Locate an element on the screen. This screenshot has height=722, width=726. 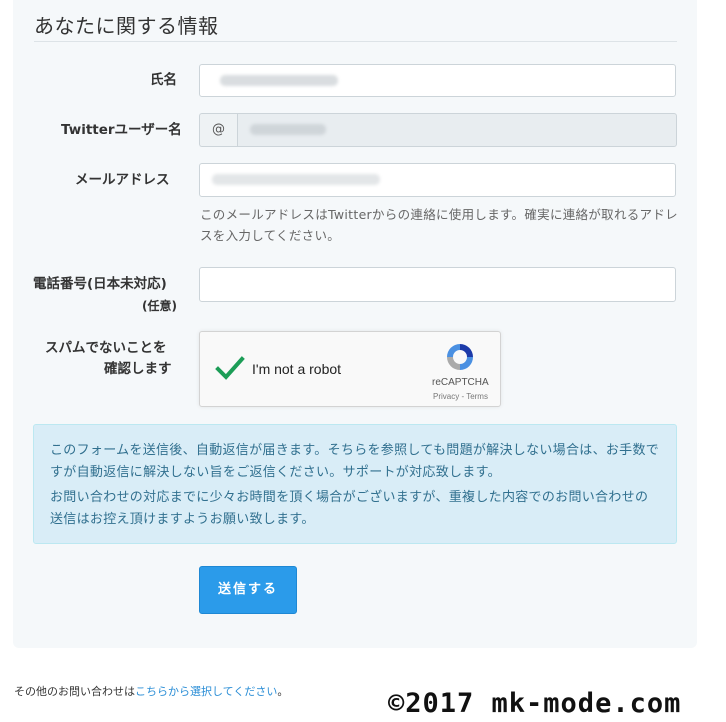
recaptcha-logo-icon is located at coordinates (460, 357).